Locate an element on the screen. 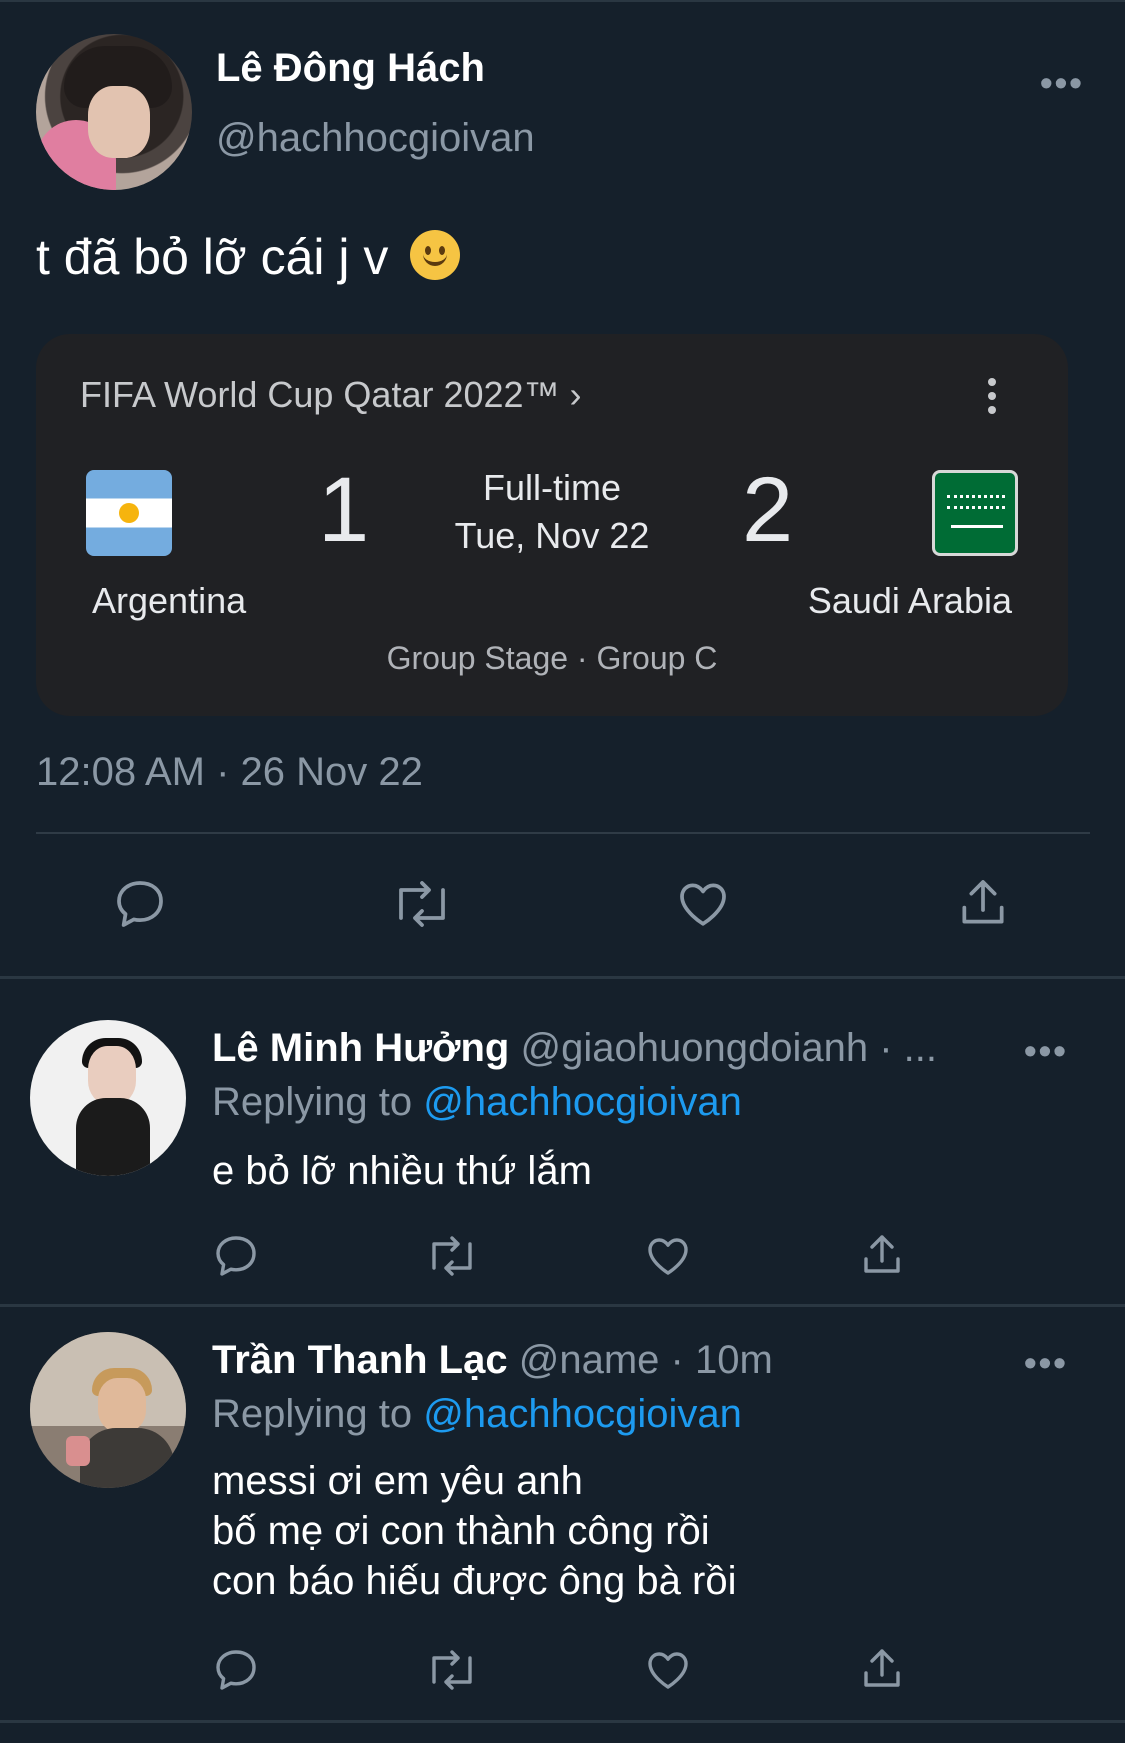  match-card-title: FIFA World Cup Qatar 2022™ › is located at coordinates (331, 395).